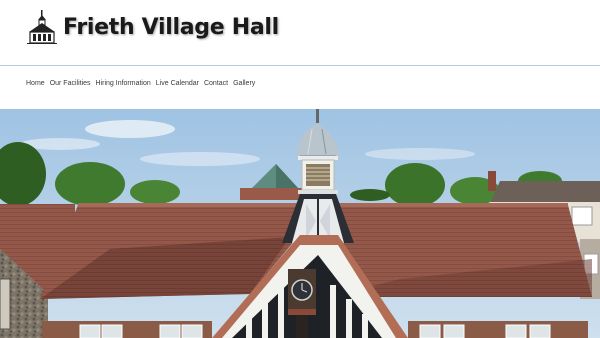 Image resolution: width=600 pixels, height=338 pixels. I want to click on site-title: Frieth Village Hall, so click(171, 27).